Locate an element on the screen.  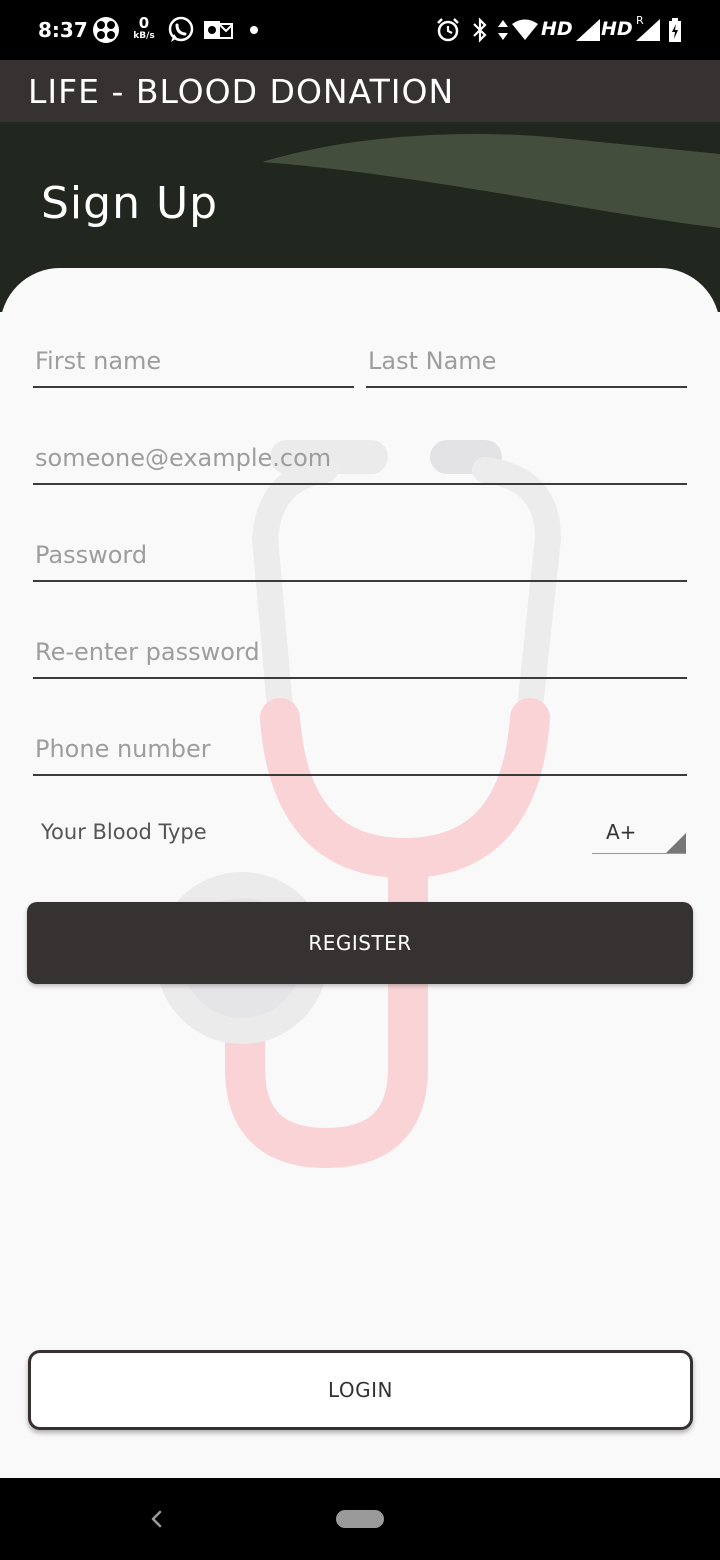
reenter-password-input is located at coordinates (360, 652).